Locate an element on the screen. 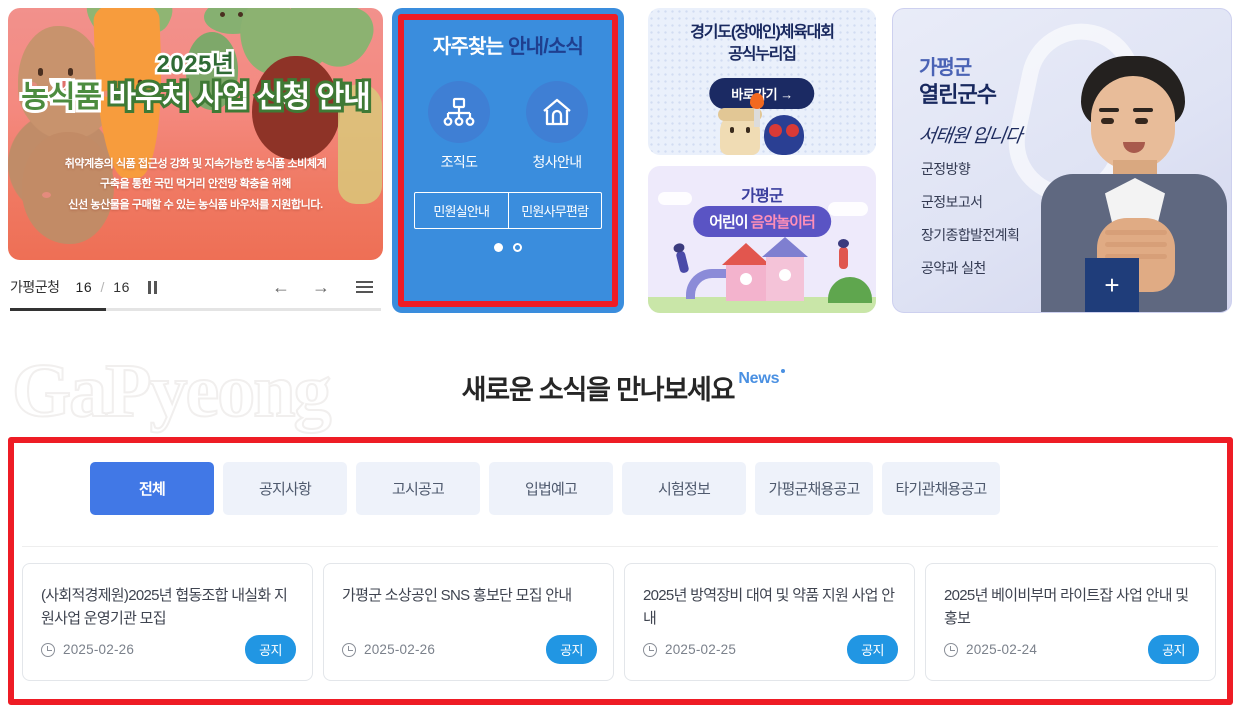 Image resolution: width=1241 pixels, height=712 pixels. hero-headline-white: 바우처 사업 신청 안내 is located at coordinates (239, 97).